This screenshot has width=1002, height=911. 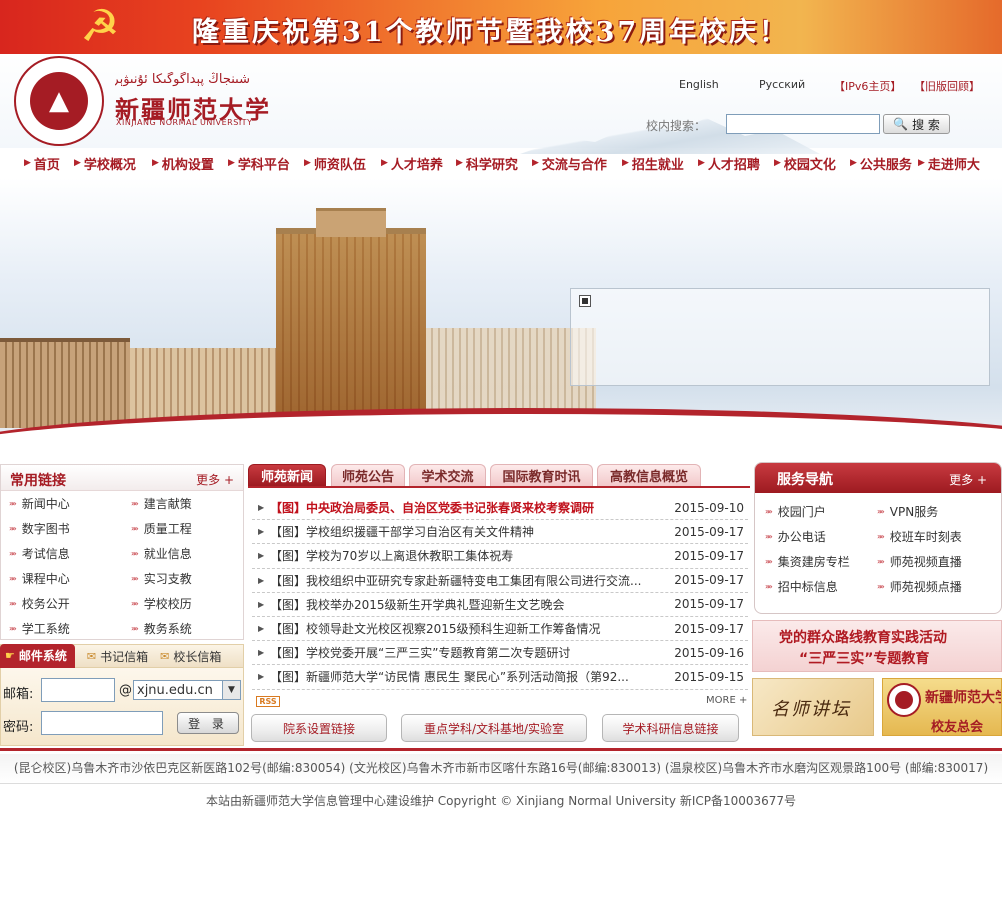 I want to click on russian-link-wrap: Русский, so click(x=782, y=86).